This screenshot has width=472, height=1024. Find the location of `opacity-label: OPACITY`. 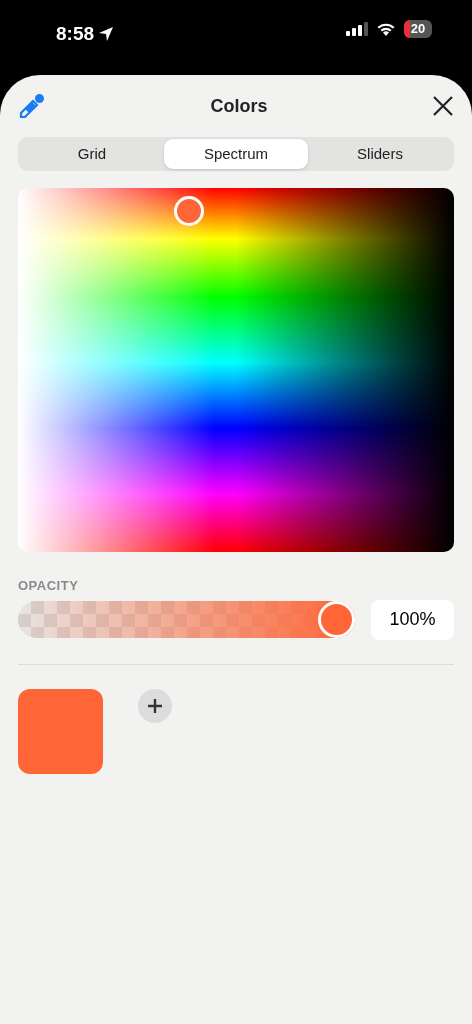

opacity-label: OPACITY is located at coordinates (49, 586).